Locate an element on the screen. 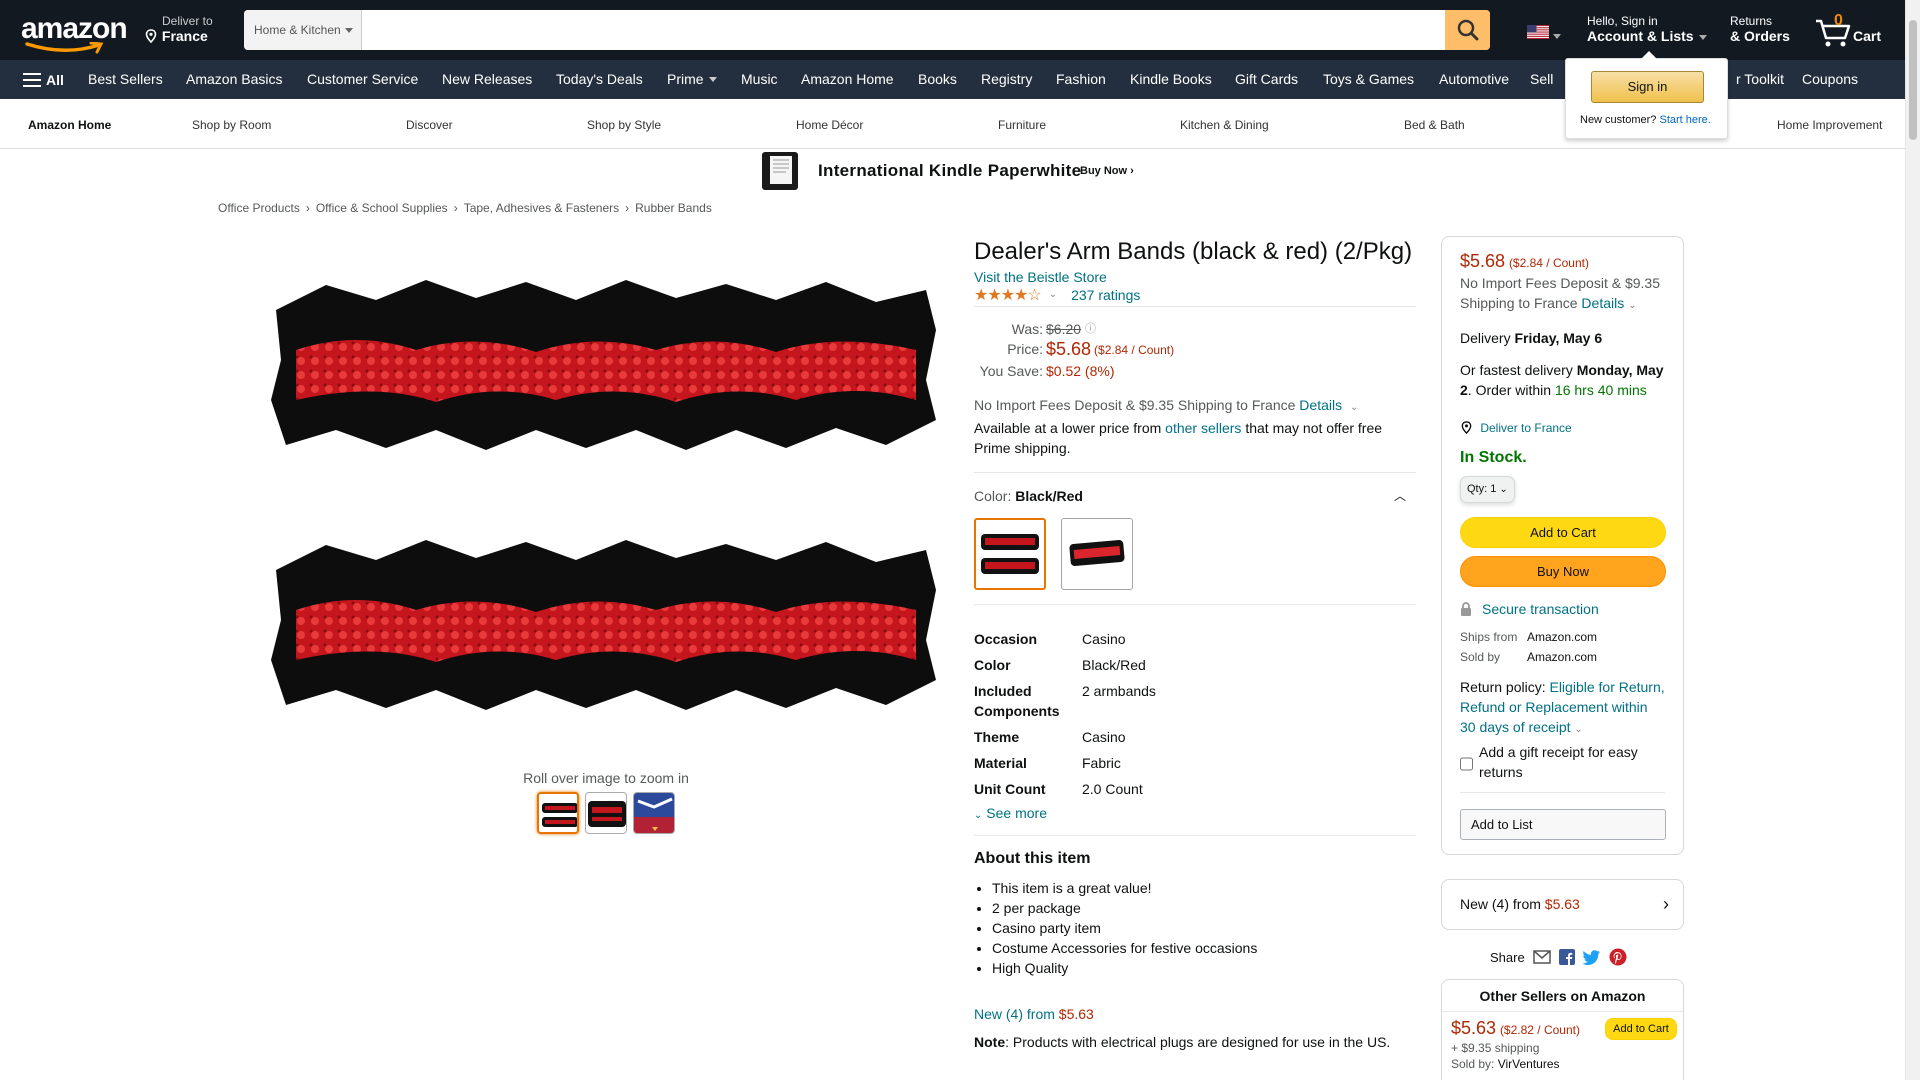 The image size is (1920, 1080). facebook-icon is located at coordinates (1566, 957).